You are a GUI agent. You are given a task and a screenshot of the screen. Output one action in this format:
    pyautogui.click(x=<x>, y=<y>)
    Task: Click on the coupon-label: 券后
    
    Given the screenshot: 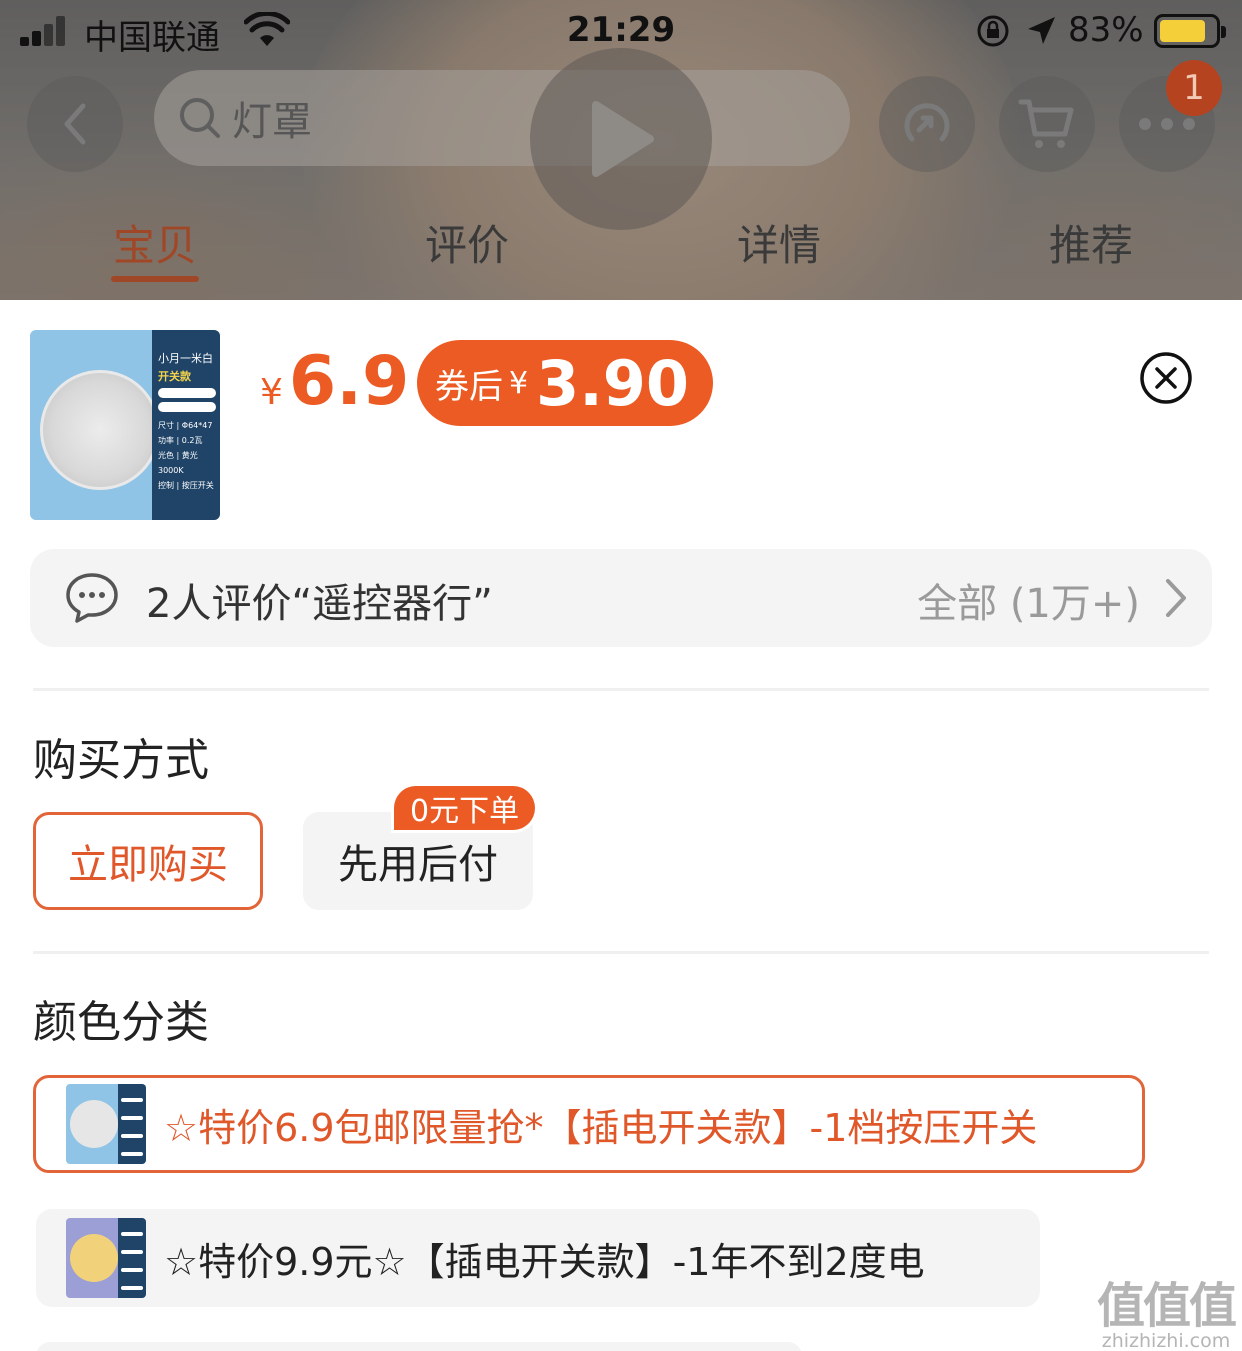 What is the action you would take?
    pyautogui.click(x=469, y=386)
    